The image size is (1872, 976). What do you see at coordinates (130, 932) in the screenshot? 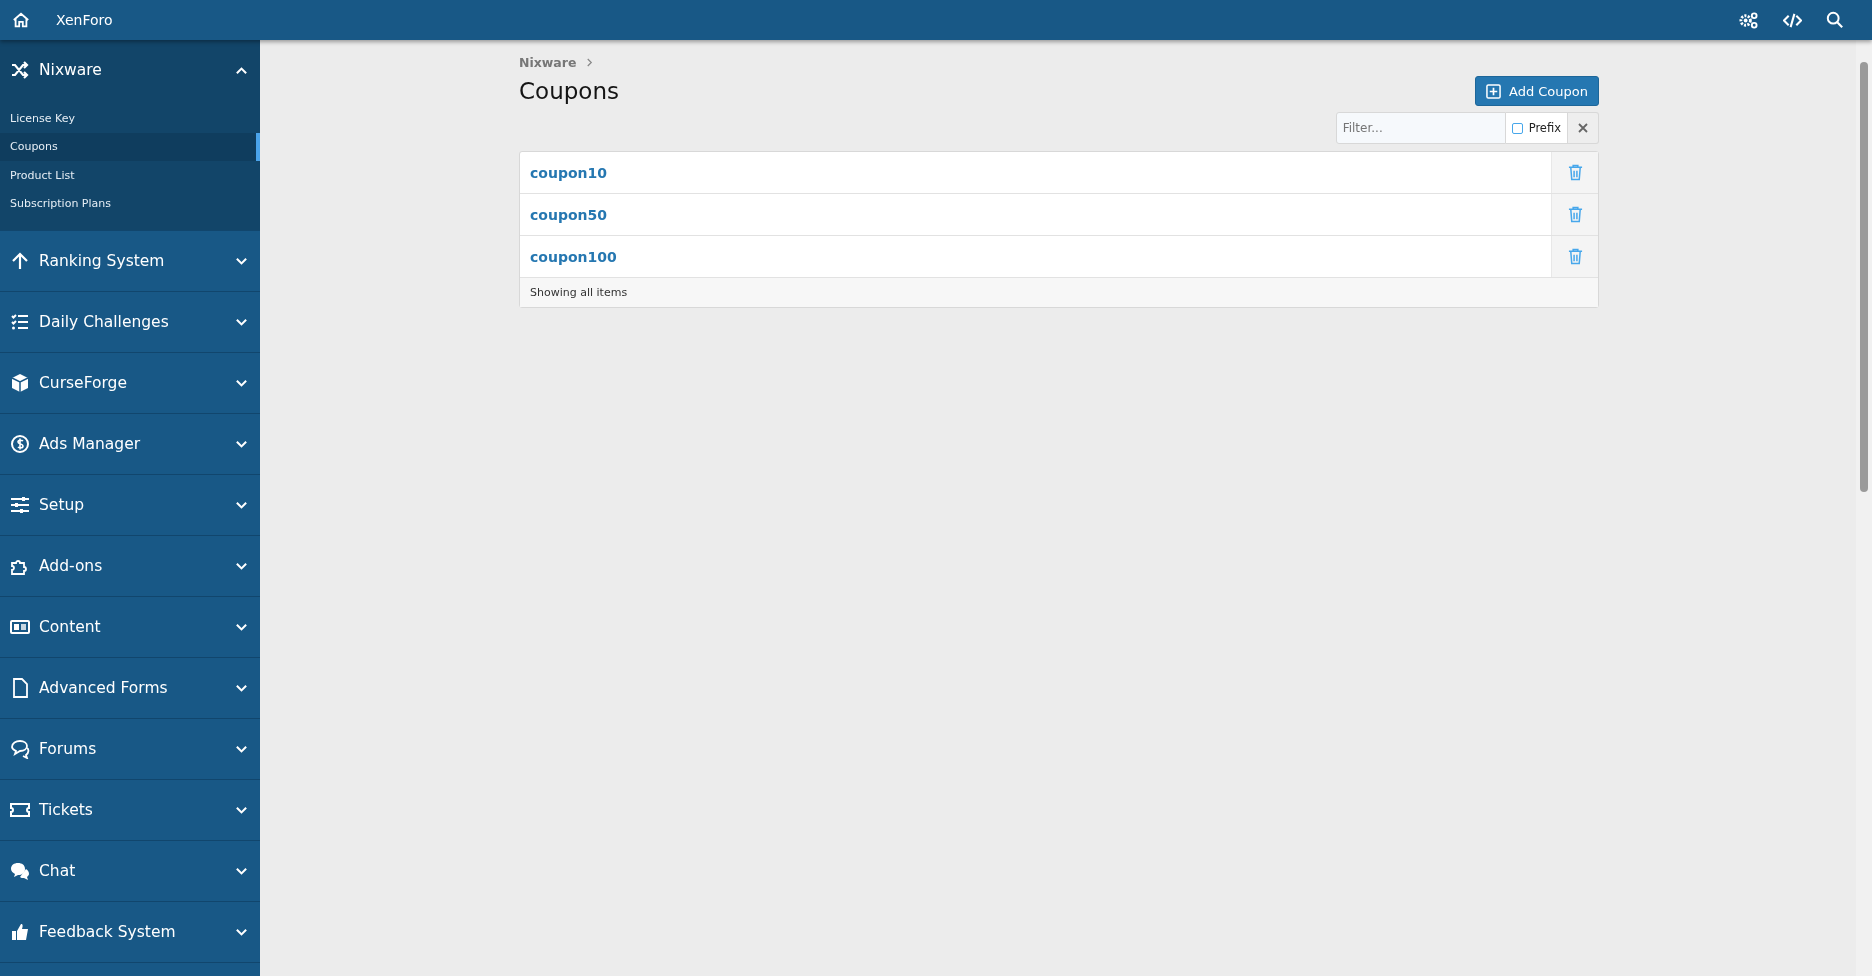
I see `sidebar-section: Feedback System` at bounding box center [130, 932].